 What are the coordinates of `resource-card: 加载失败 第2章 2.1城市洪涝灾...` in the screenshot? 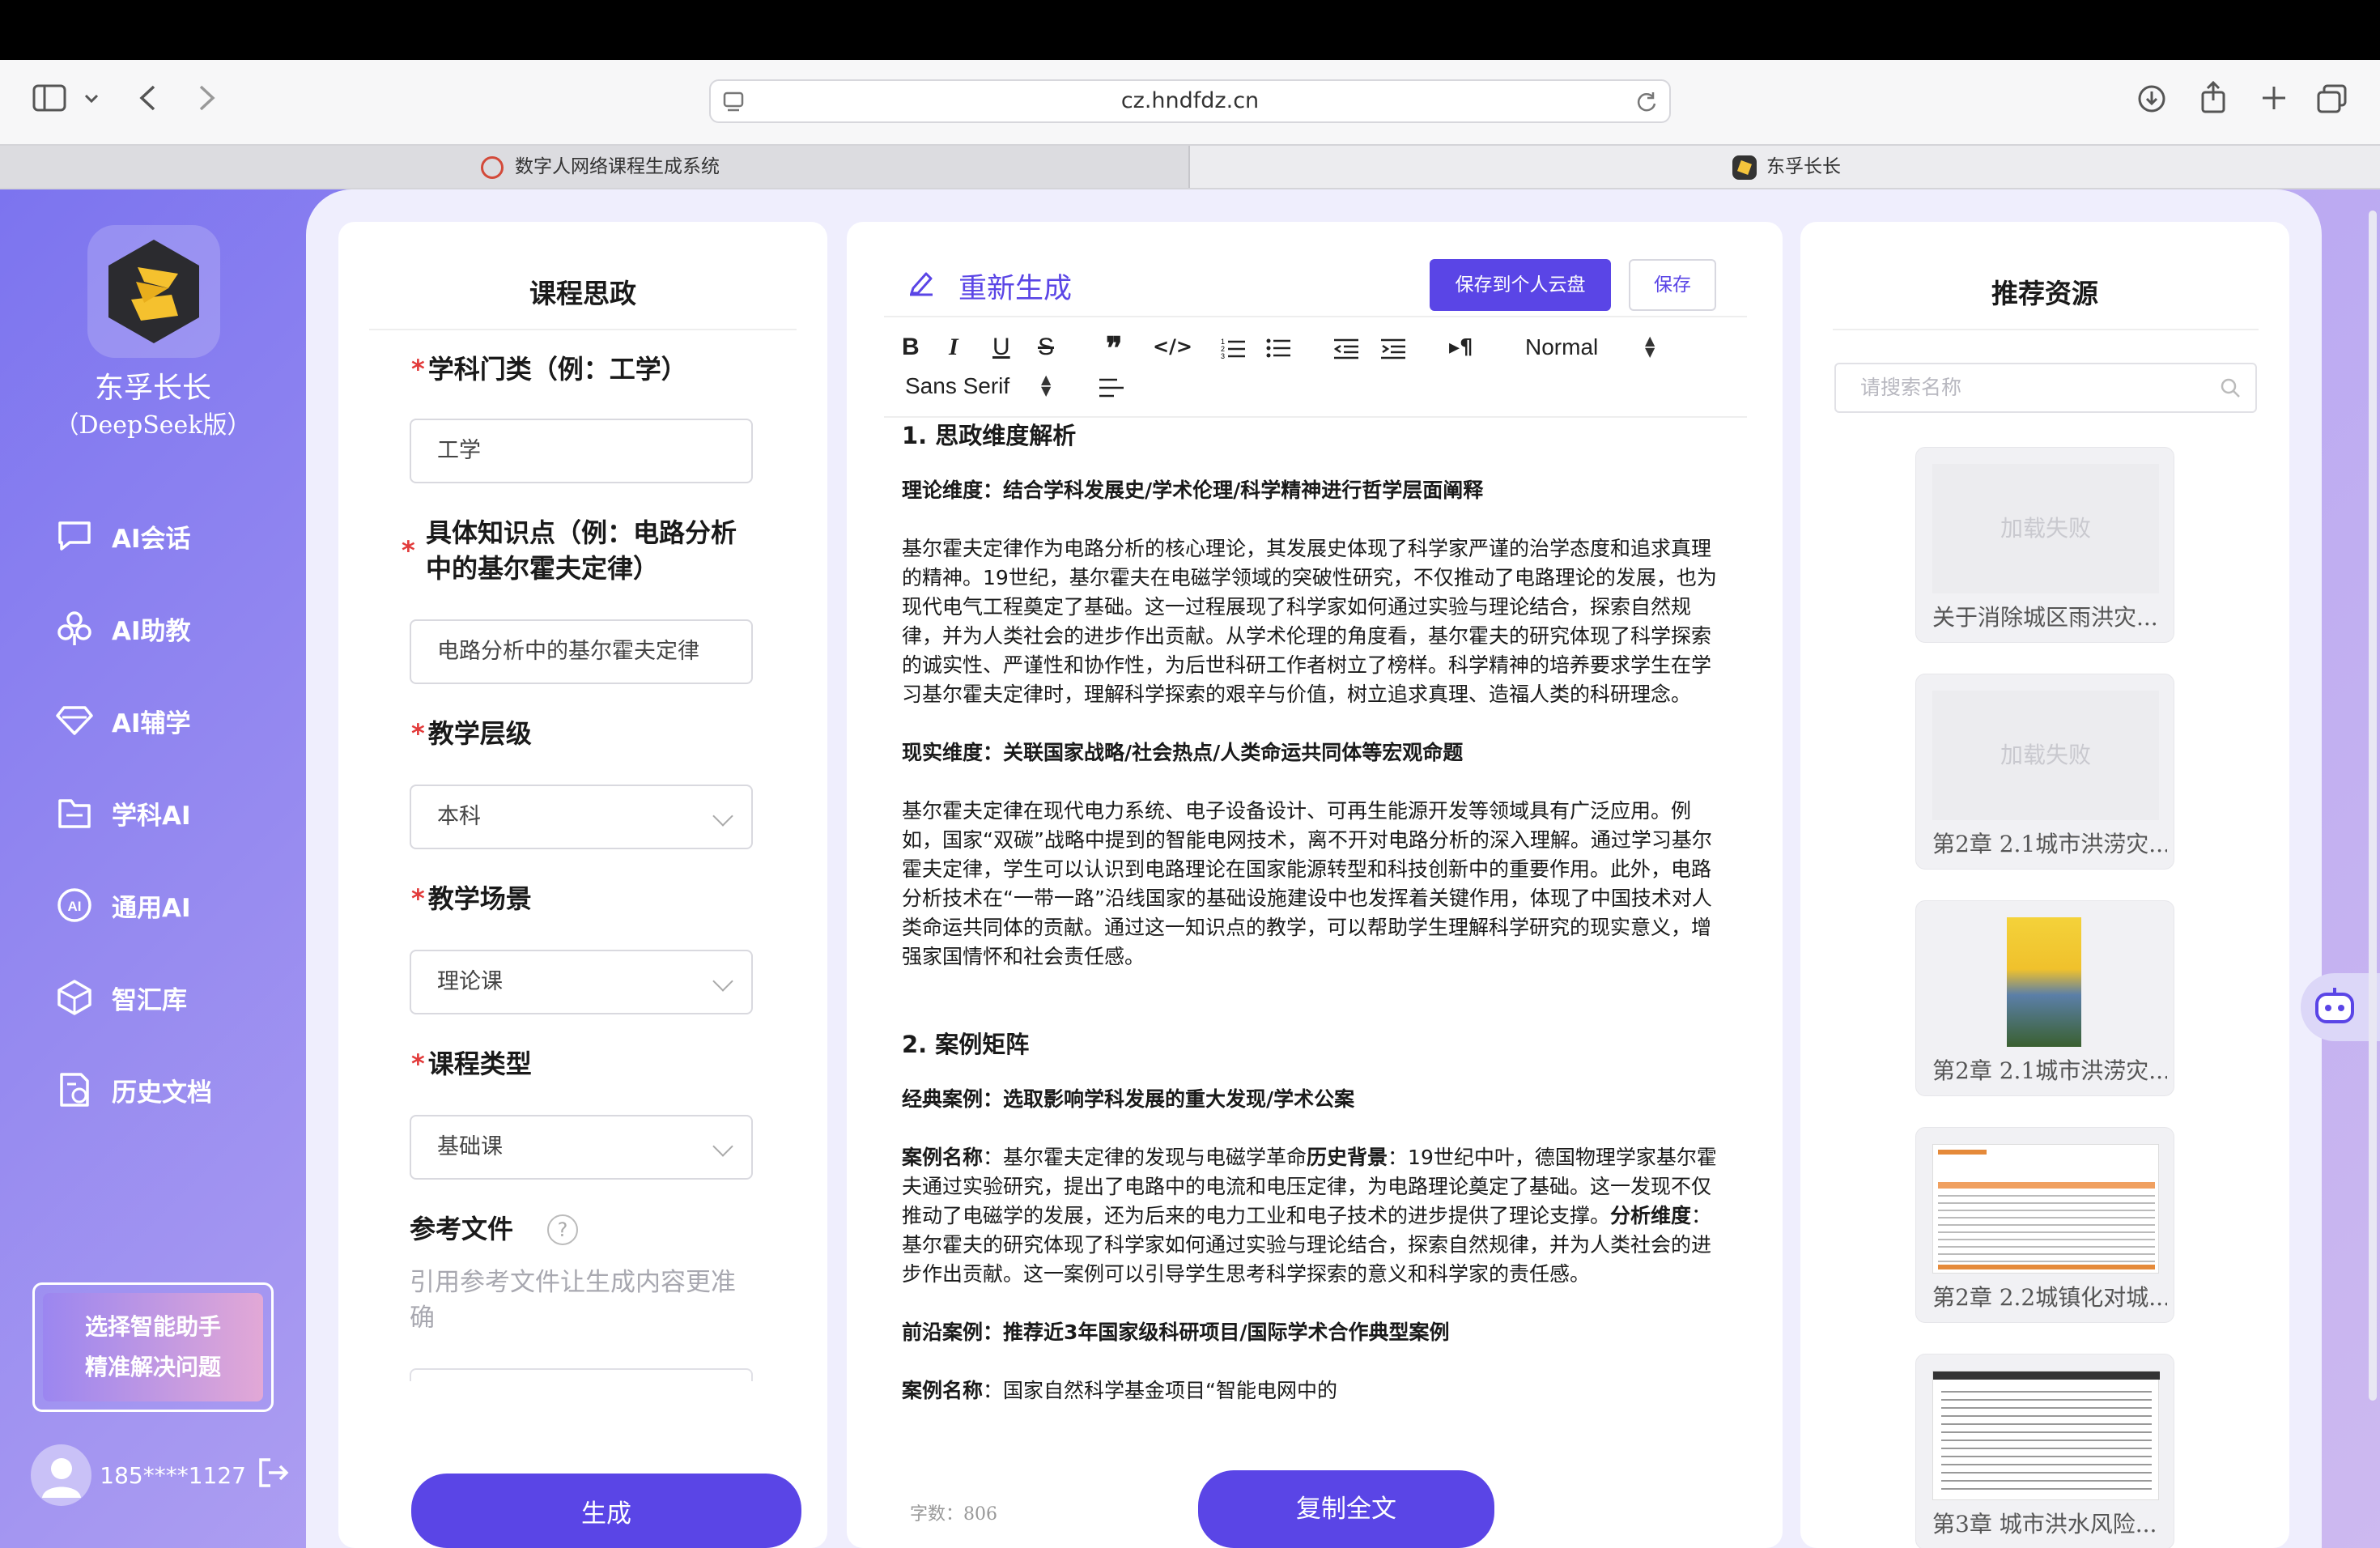 It's located at (2044, 772).